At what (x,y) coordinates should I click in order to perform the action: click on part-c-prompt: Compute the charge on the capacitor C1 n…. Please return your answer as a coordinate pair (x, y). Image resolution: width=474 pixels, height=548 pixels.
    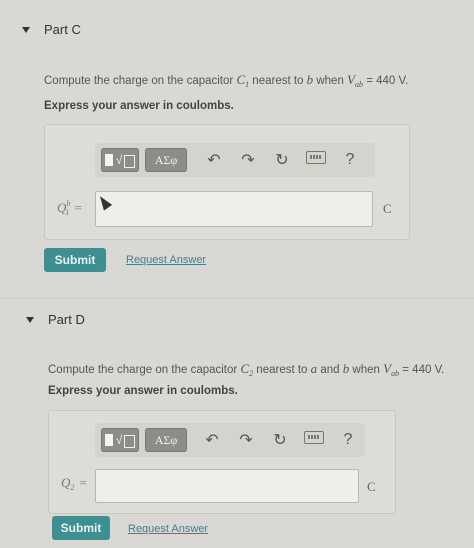
    Looking at the image, I should click on (226, 80).